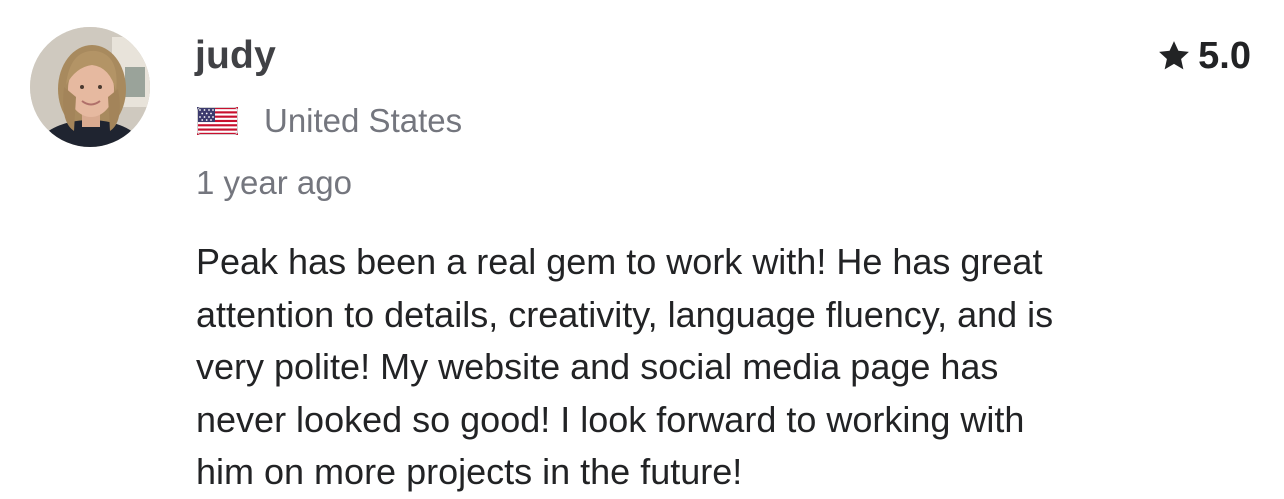 The height and width of the screenshot is (499, 1284). I want to click on star-icon, so click(1174, 55).